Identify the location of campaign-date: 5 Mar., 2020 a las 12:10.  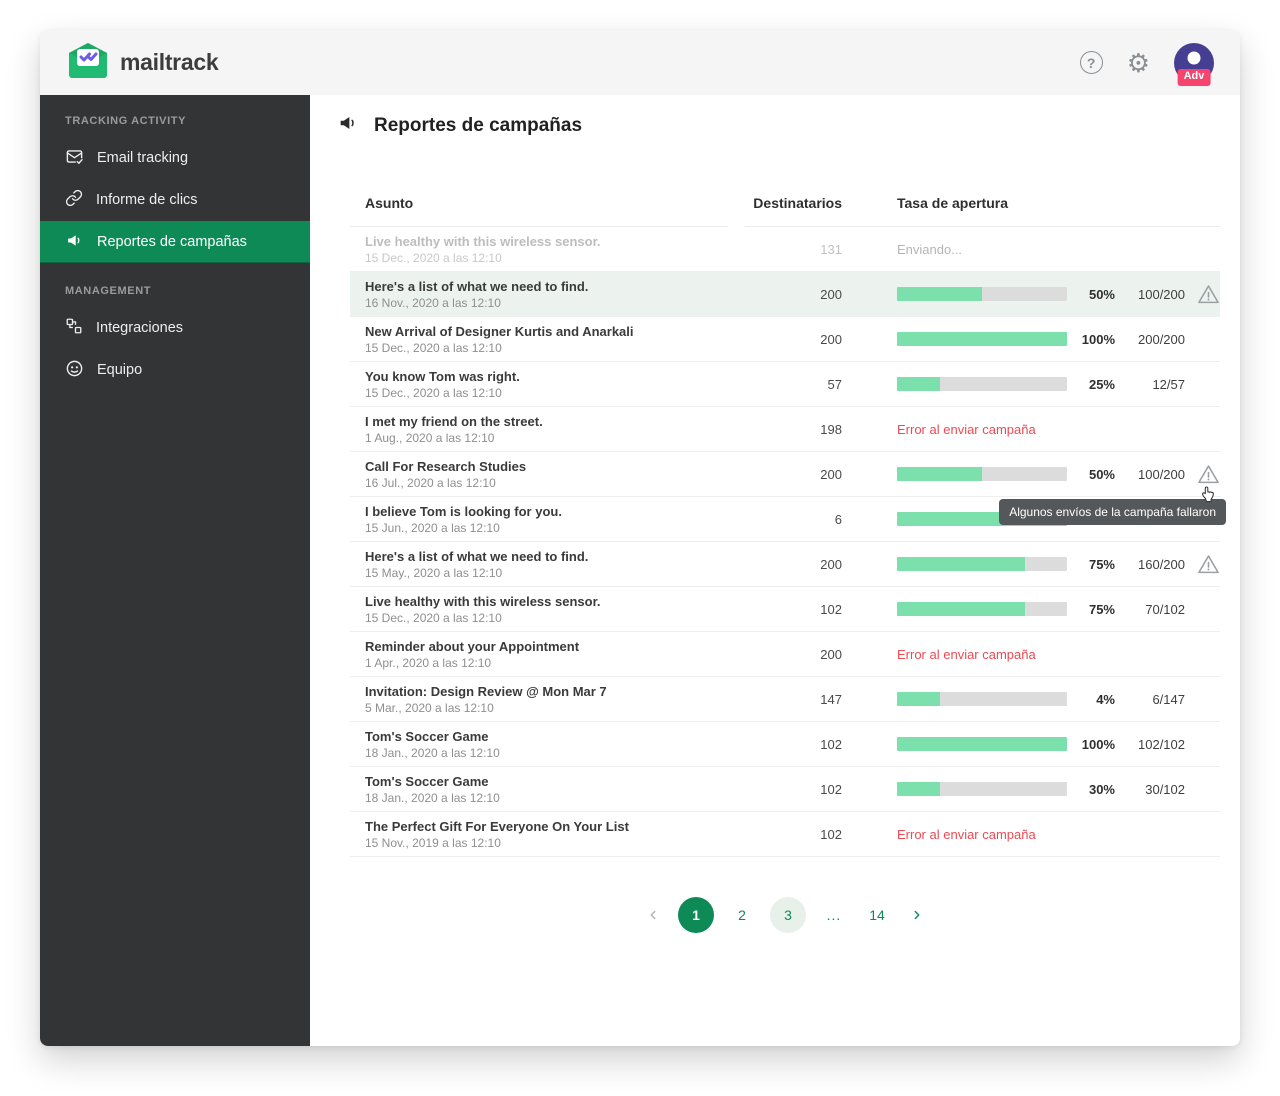
(429, 708).